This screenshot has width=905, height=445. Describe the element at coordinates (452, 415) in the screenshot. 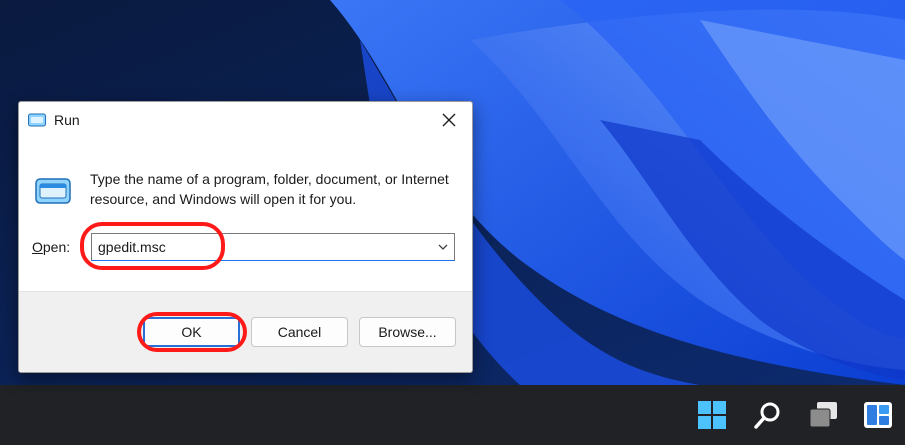

I see `taskbar` at that location.